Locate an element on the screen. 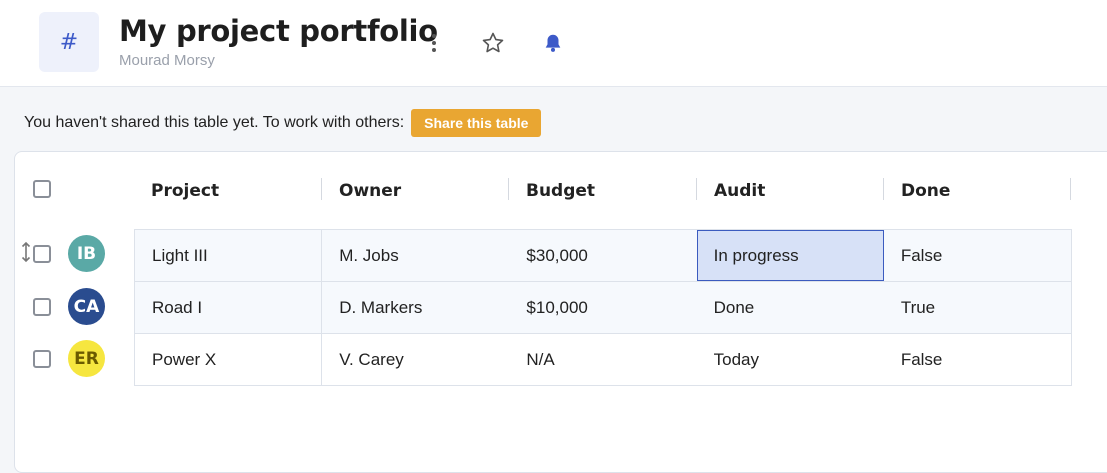 This screenshot has width=1107, height=473. star-icon is located at coordinates (493, 42).